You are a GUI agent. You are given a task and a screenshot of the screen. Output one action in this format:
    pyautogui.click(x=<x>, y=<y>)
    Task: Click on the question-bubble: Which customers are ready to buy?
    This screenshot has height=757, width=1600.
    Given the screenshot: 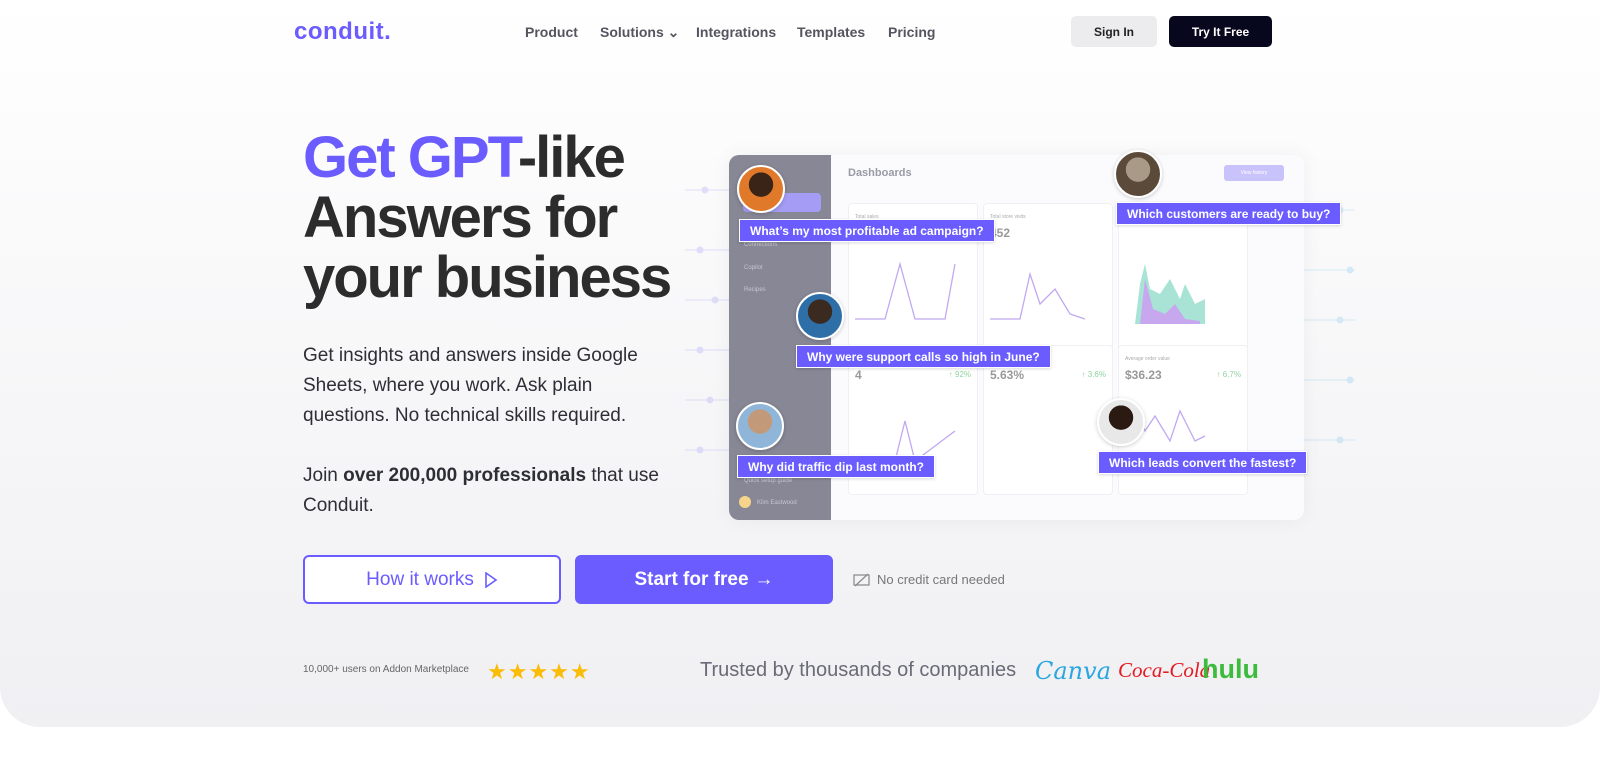 What is the action you would take?
    pyautogui.click(x=1229, y=213)
    